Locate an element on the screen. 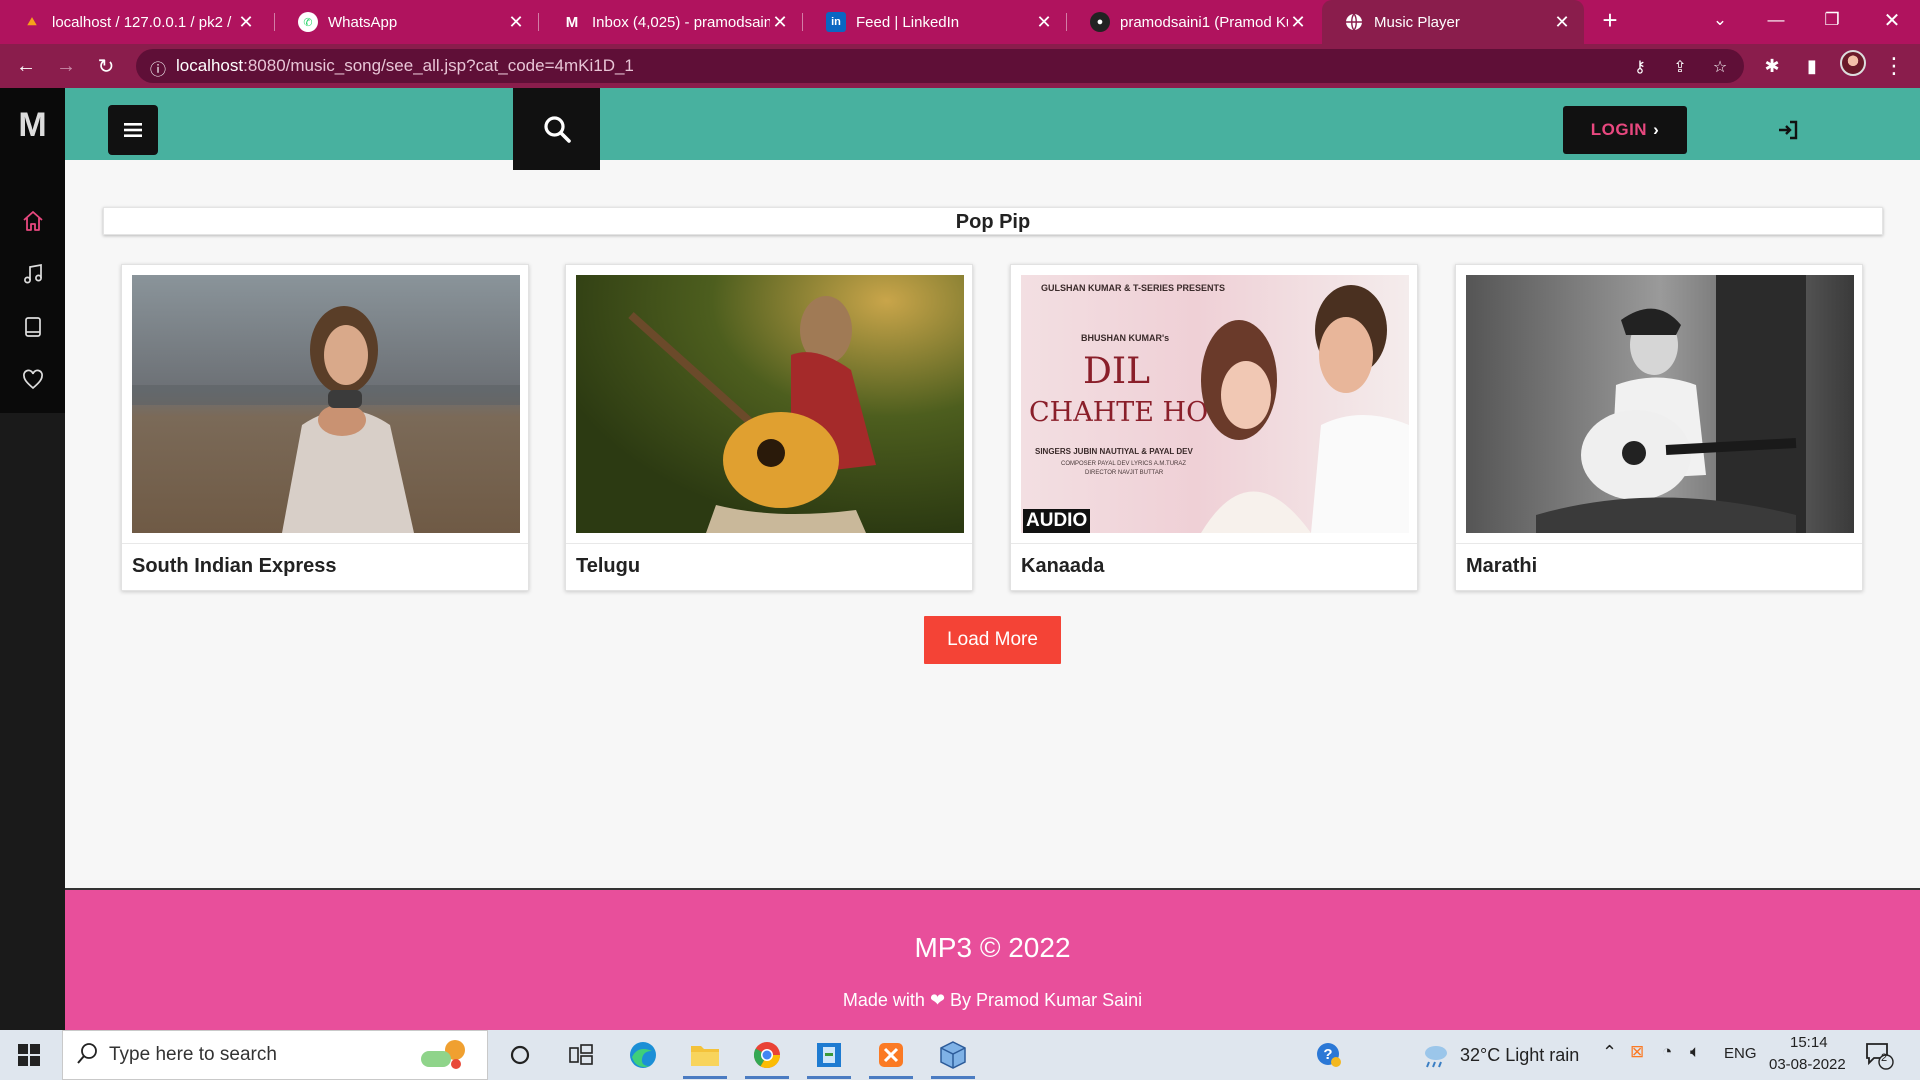  sidebar-filler is located at coordinates (32, 721).